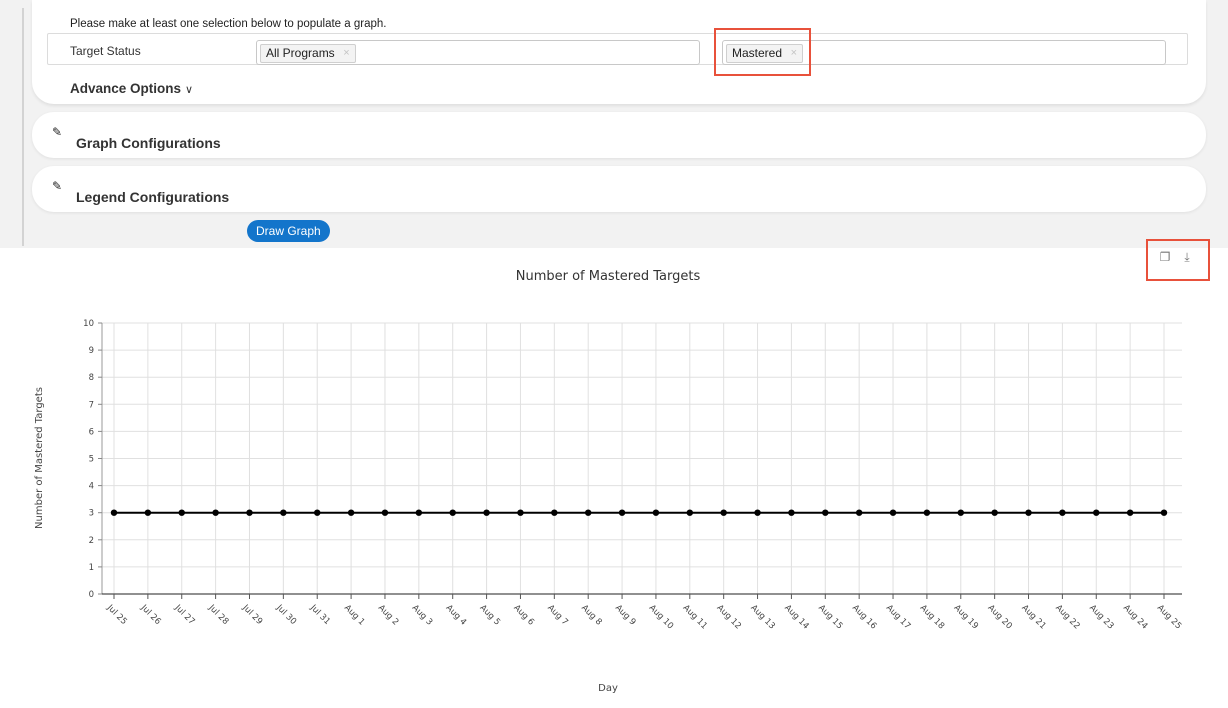  What do you see at coordinates (591, 615) in the screenshot?
I see `x-tick-label: Aug 8` at bounding box center [591, 615].